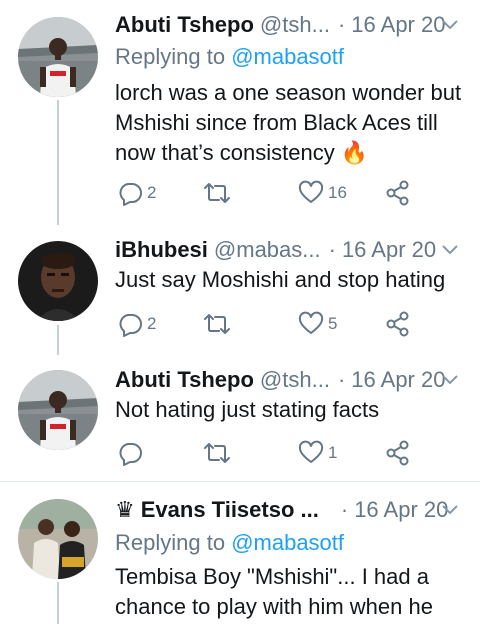 The width and height of the screenshot is (480, 624). I want to click on like-count: 1, so click(333, 452).